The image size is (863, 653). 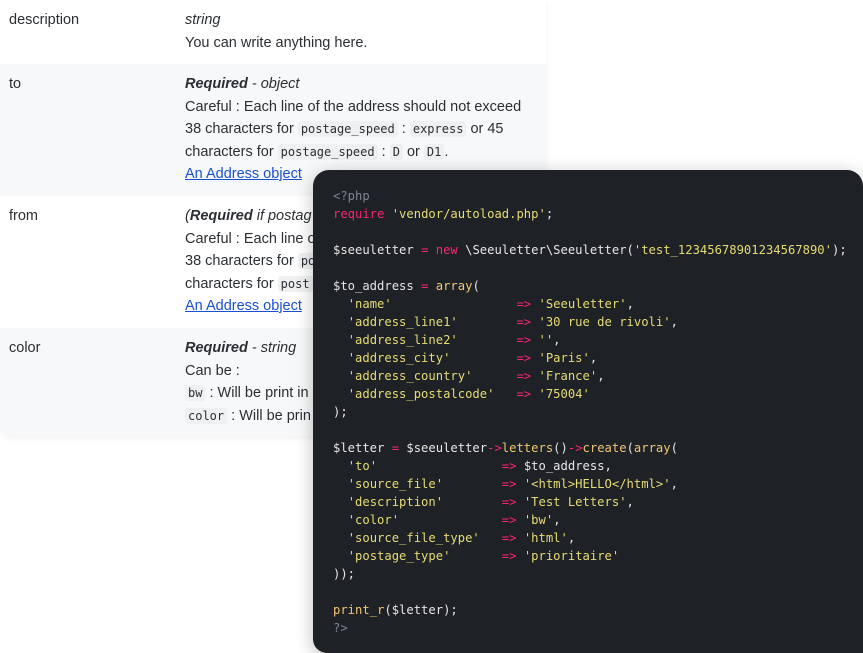 What do you see at coordinates (399, 358) in the screenshot?
I see `array-key: 'address_city'` at bounding box center [399, 358].